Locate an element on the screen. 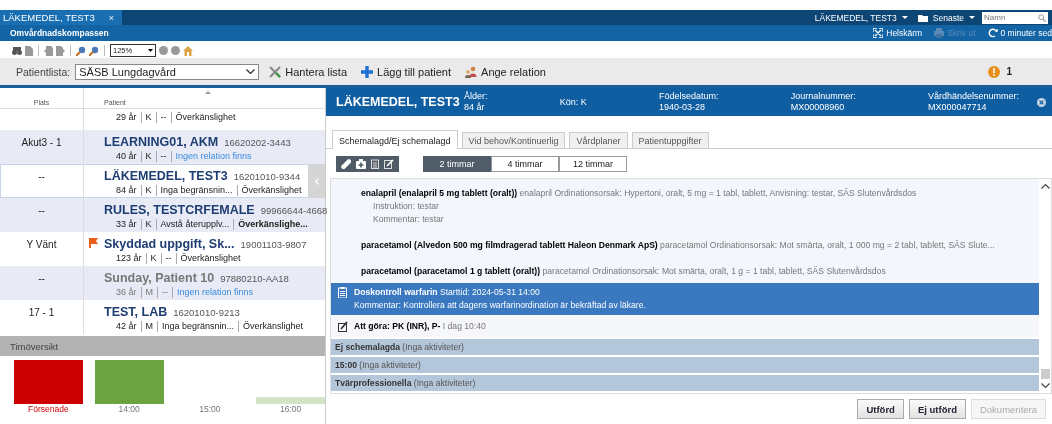 This screenshot has width=1052, height=424. time-range-button: 4 timmar is located at coordinates (525, 163).